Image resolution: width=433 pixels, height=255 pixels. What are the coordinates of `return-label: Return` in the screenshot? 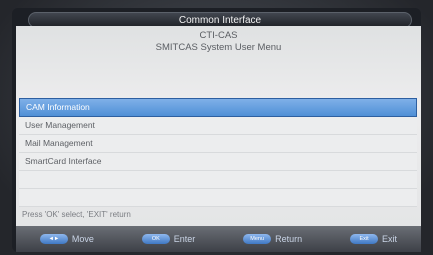 It's located at (289, 239).